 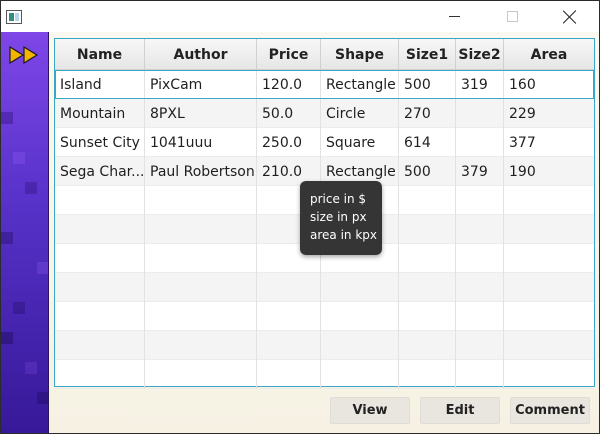 I want to click on minimize-icon, so click(x=454, y=16).